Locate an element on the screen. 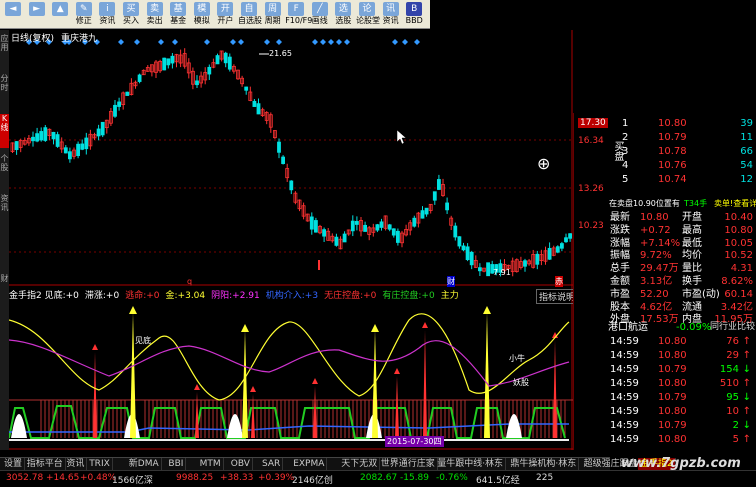  status-value: 641.5亿经 is located at coordinates (498, 481).